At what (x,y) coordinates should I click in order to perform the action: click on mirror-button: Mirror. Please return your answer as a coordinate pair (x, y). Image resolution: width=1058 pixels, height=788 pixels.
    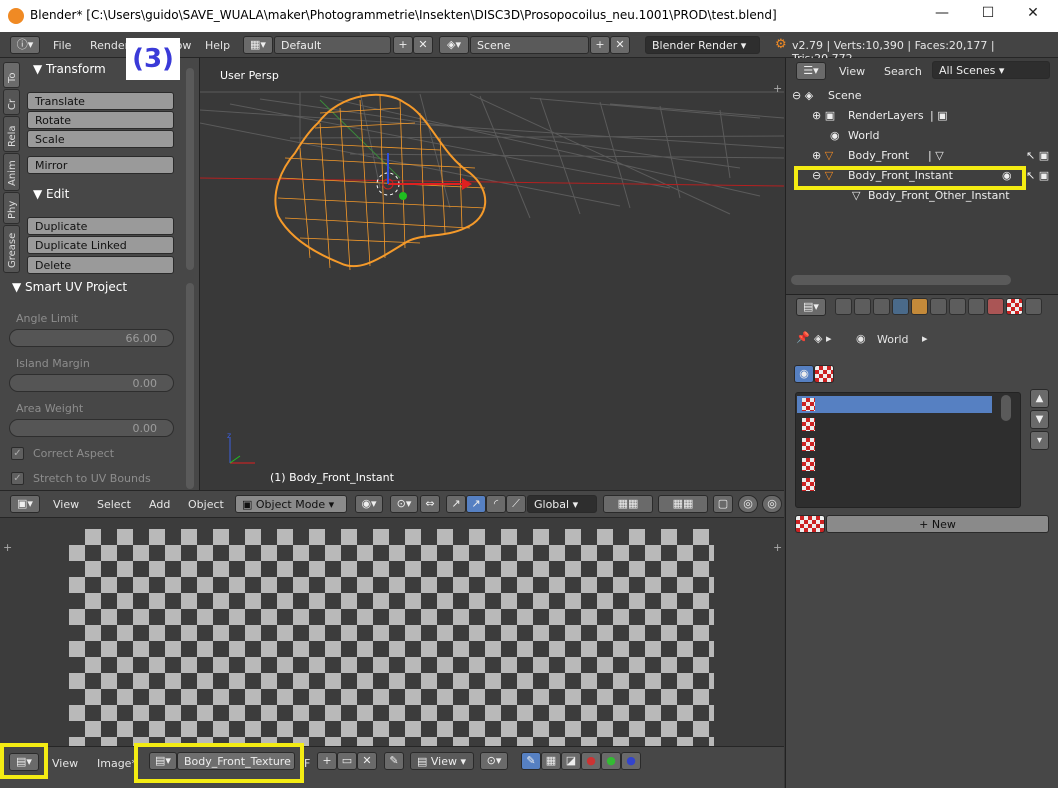
    Looking at the image, I should click on (100, 165).